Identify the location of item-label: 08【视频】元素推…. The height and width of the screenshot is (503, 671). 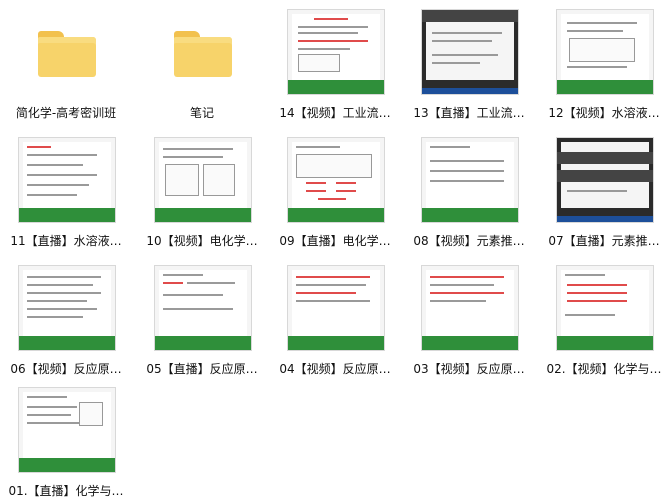
(469, 241).